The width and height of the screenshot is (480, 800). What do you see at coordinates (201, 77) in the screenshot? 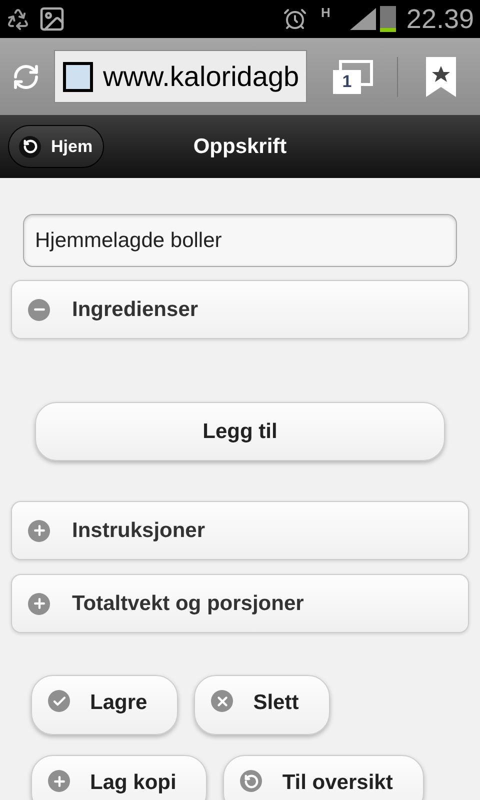
I see `url-text: www.kaloridagb` at bounding box center [201, 77].